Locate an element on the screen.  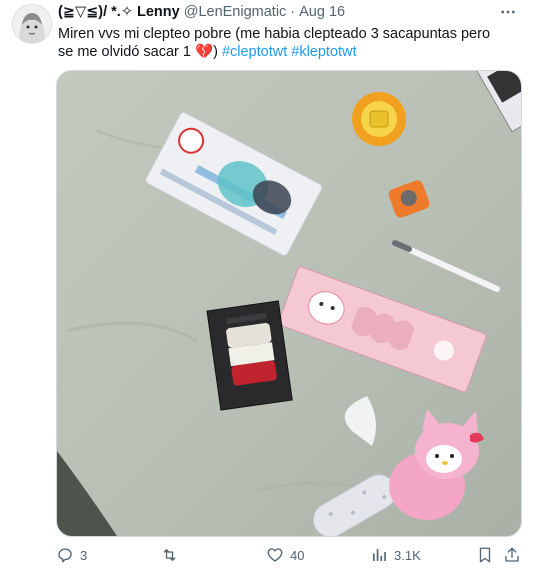
avatar is located at coordinates (32, 24).